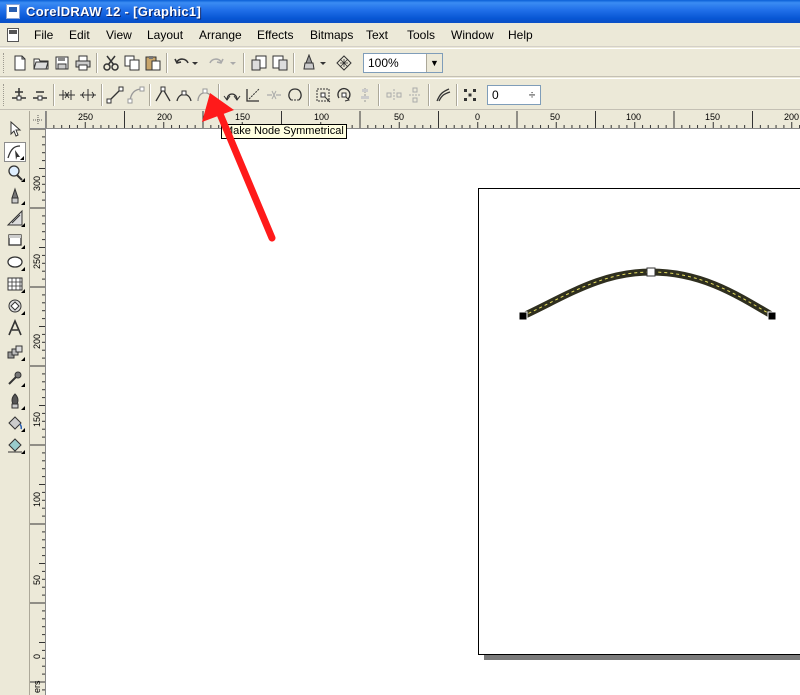 The width and height of the screenshot is (800, 695). I want to click on hruler-label: 100, so click(321, 117).